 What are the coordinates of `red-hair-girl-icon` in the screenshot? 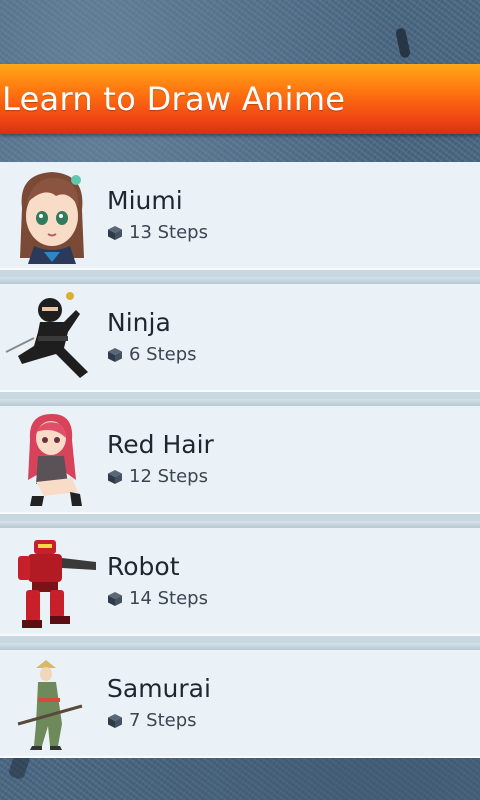 It's located at (53, 460).